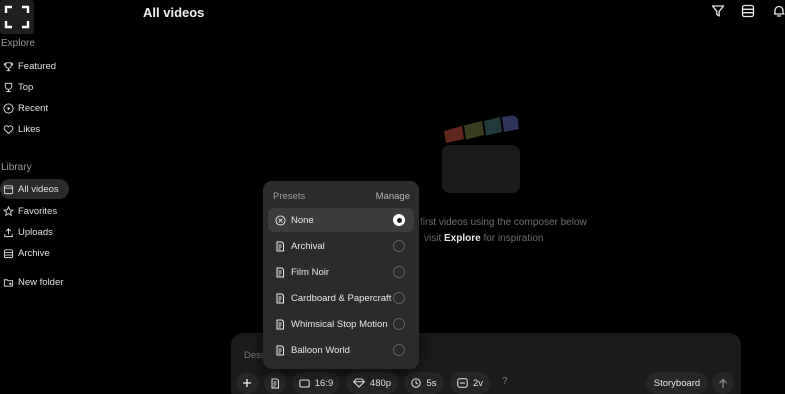 Image resolution: width=785 pixels, height=394 pixels. I want to click on notifications-button, so click(778, 11).